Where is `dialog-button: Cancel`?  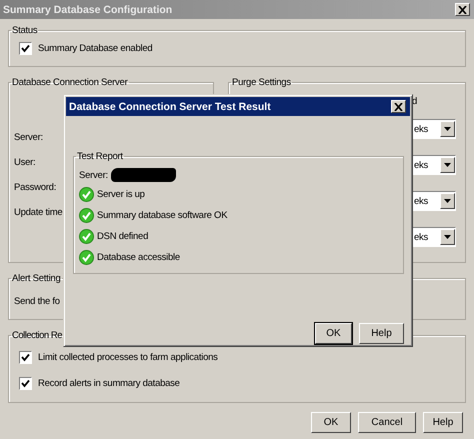
dialog-button: Cancel is located at coordinates (387, 422).